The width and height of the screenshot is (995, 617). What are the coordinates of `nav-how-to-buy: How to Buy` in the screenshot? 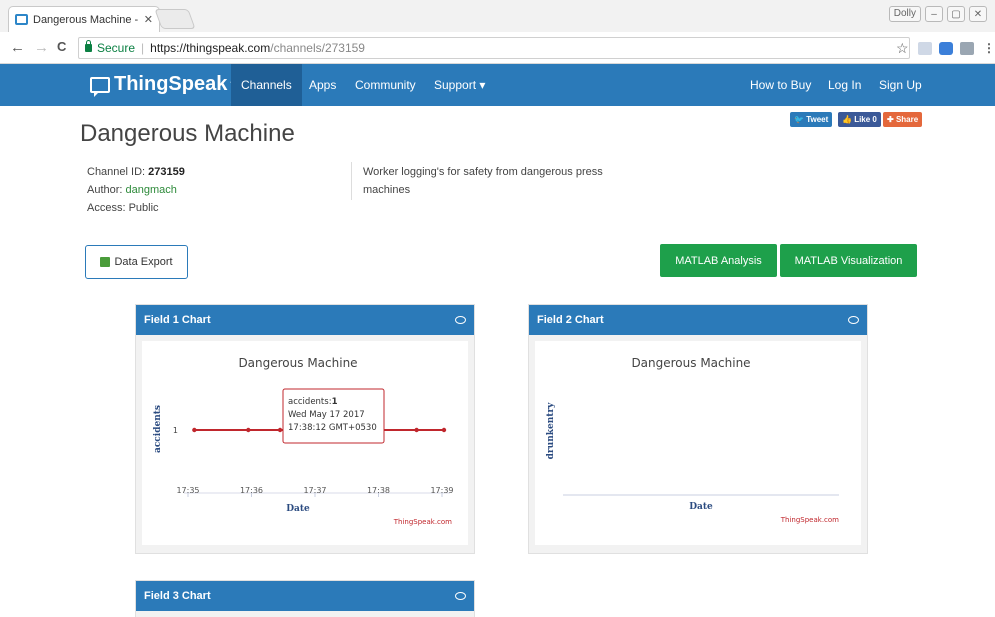 It's located at (780, 85).